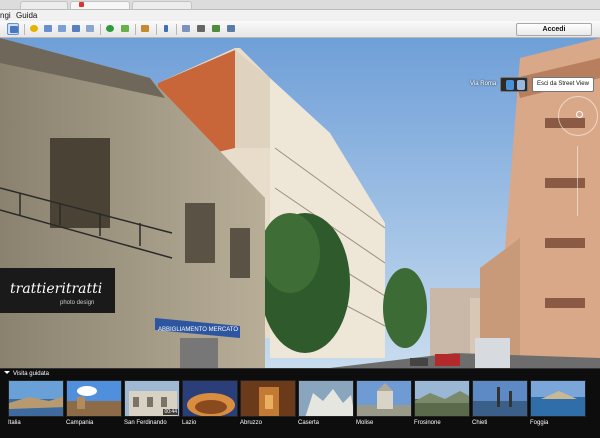 The image size is (600, 438). I want to click on tour-item-molise: Molise, so click(384, 404).